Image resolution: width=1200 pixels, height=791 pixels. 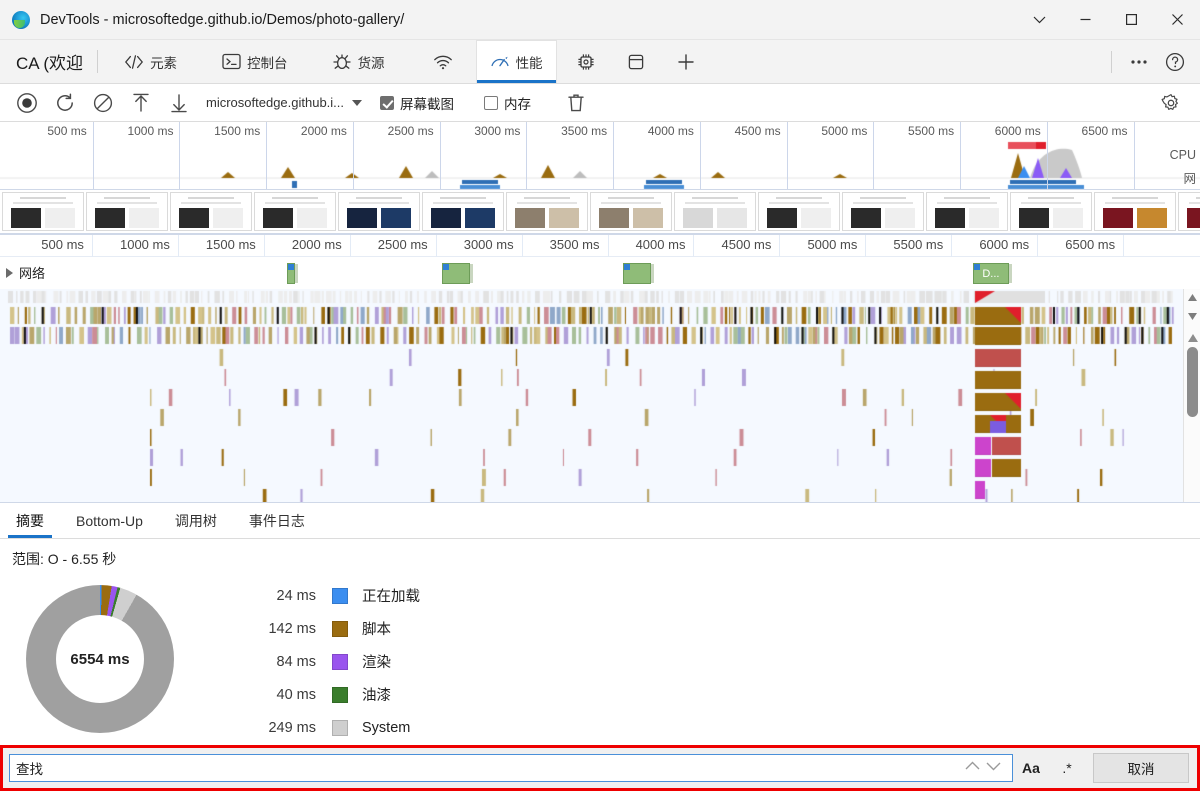 What do you see at coordinates (1141, 768) in the screenshot?
I see `cancel-button: 取消` at bounding box center [1141, 768].